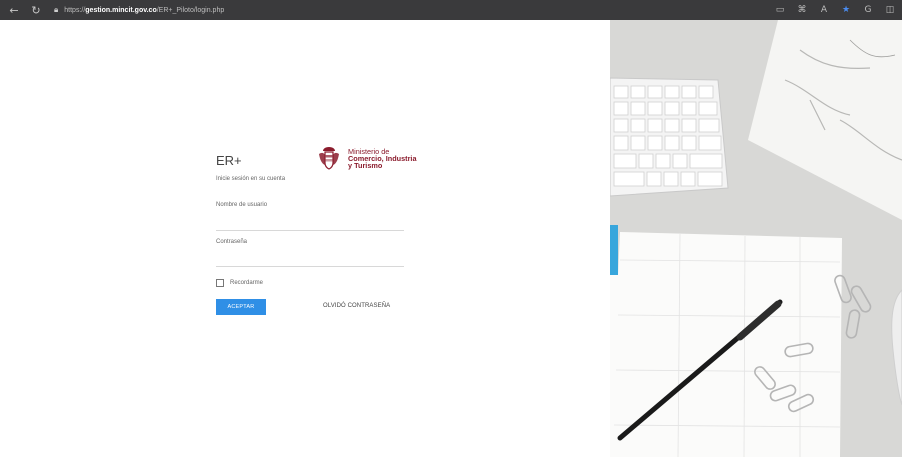 This screenshot has height=457, width=902. I want to click on back-arrow-icon: ←, so click(14, 10).